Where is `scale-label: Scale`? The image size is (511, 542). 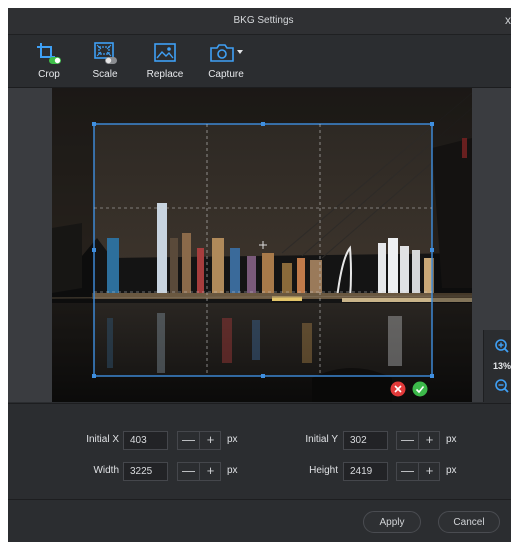
scale-label: Scale is located at coordinates (105, 74).